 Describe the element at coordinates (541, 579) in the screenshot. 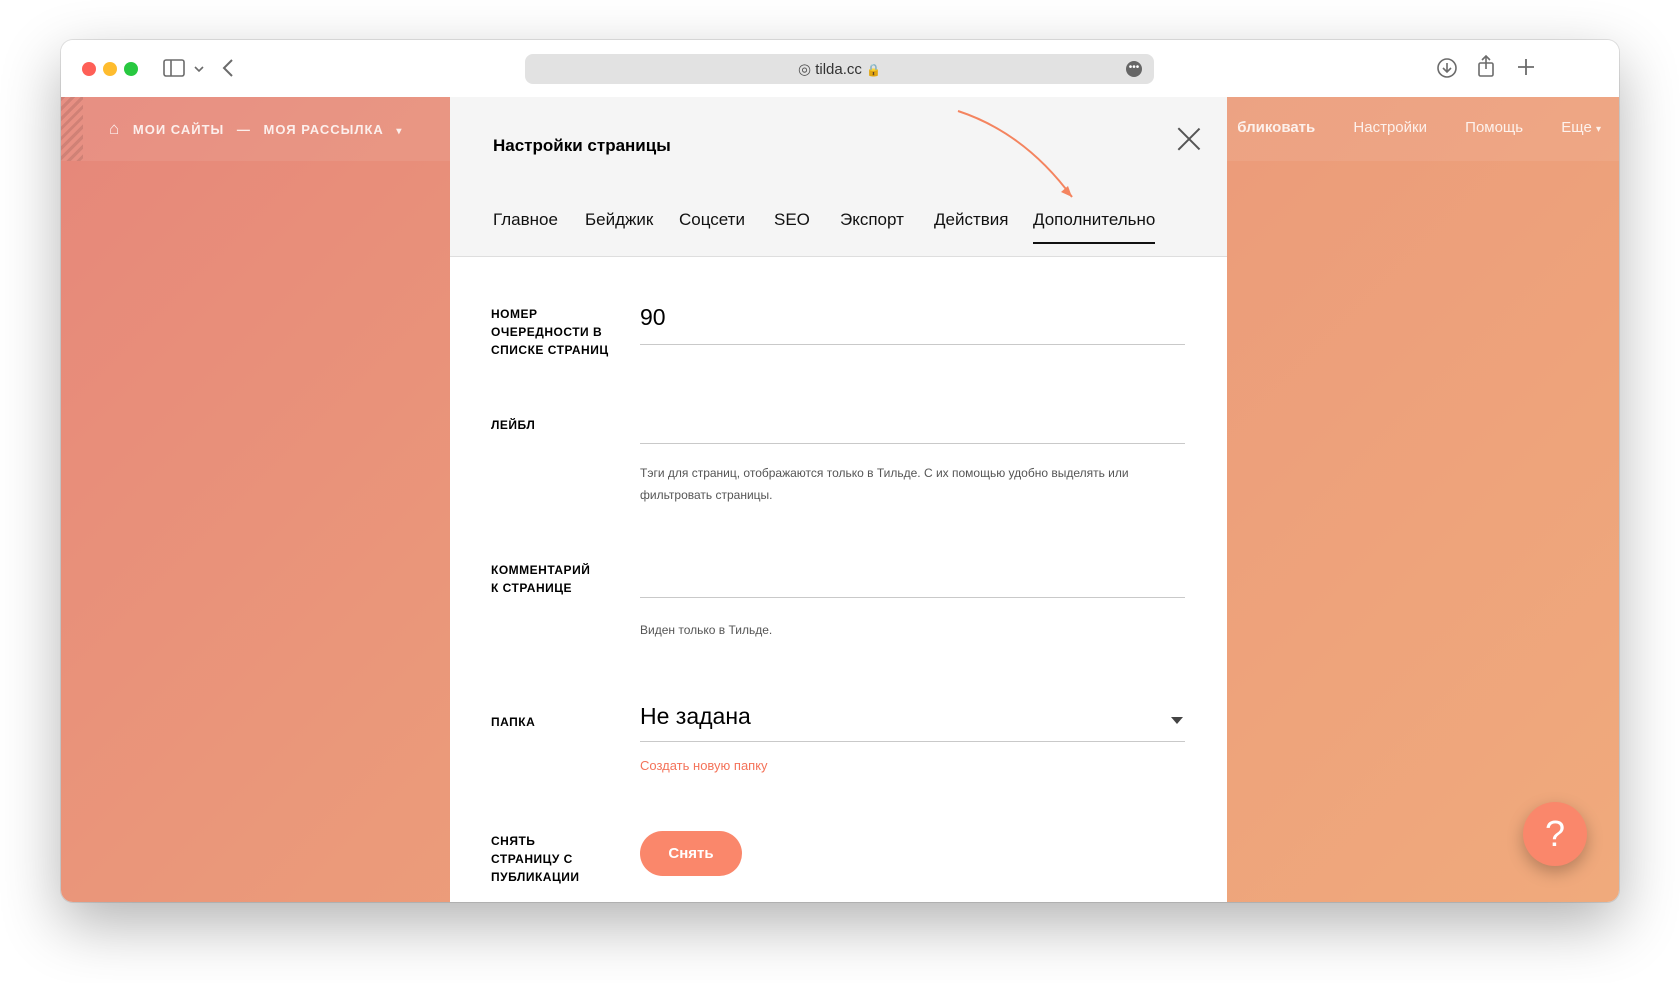

I see `comment-label: КОММЕНТАРИЙ К СТРАНИЦЕ` at that location.